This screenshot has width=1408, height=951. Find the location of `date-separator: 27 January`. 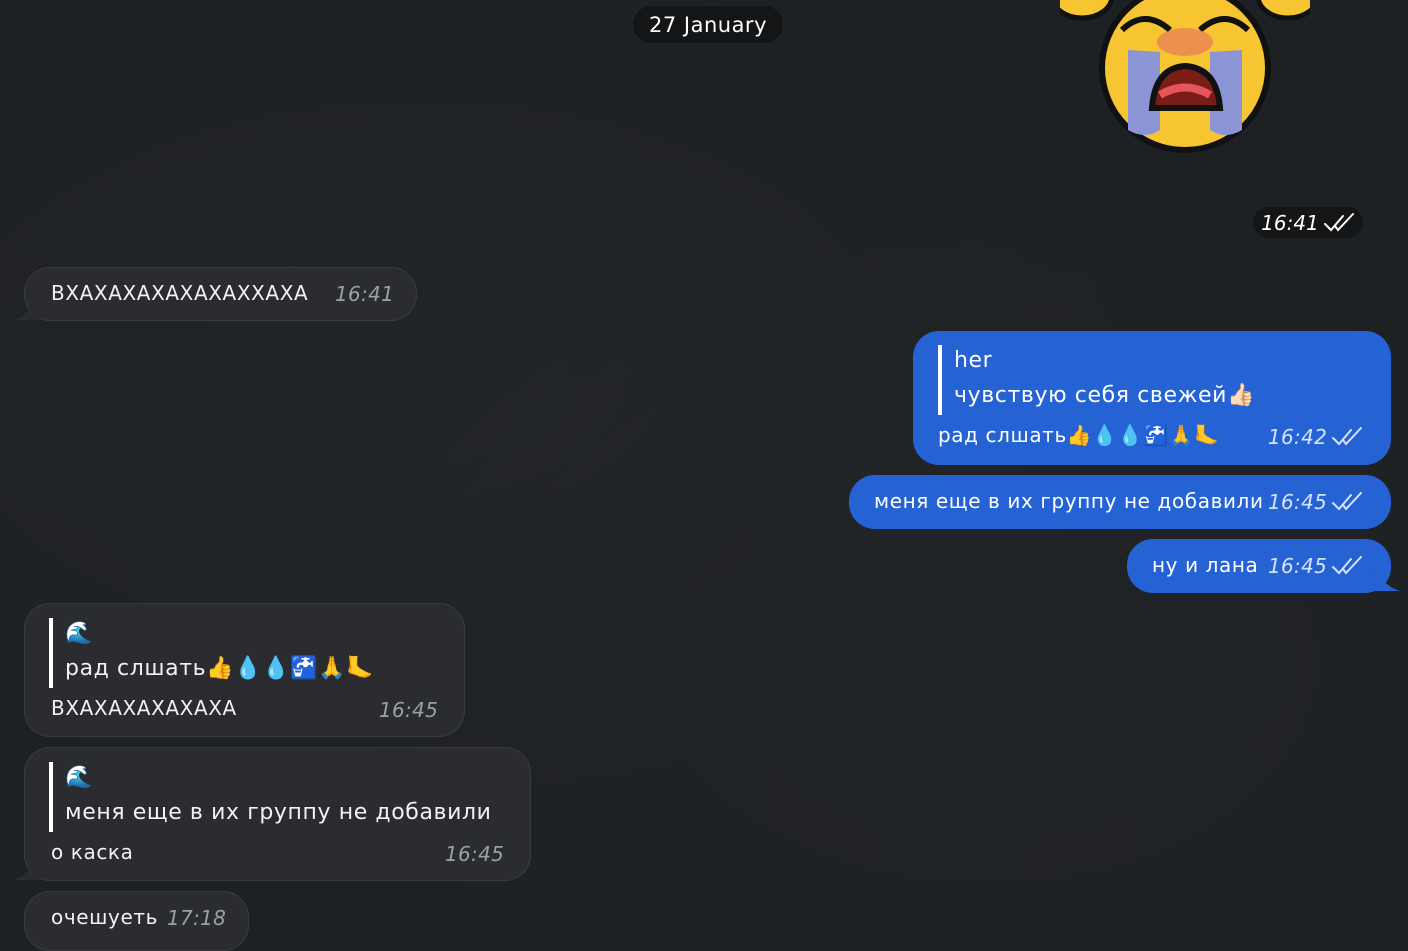

date-separator: 27 January is located at coordinates (708, 24).